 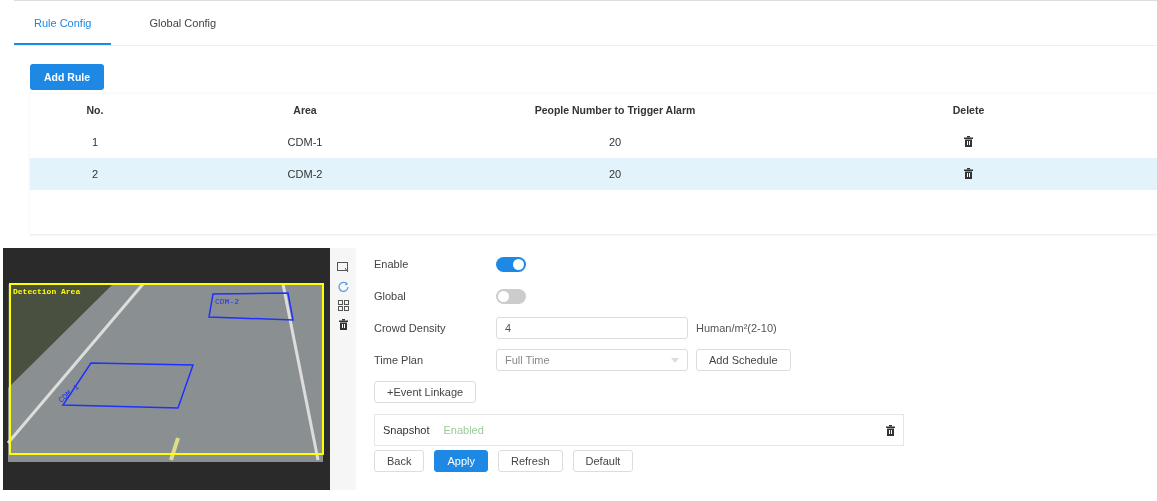 What do you see at coordinates (390, 296) in the screenshot?
I see `field-label: Global` at bounding box center [390, 296].